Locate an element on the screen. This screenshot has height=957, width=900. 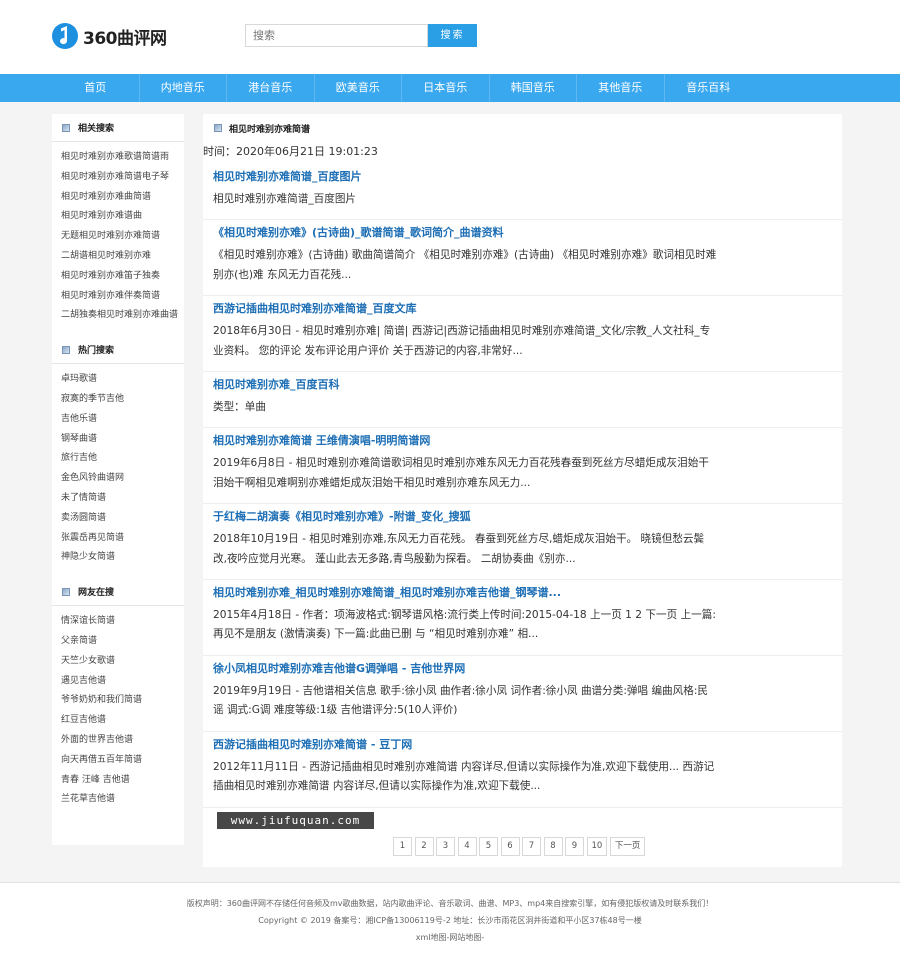
site-logo: 360曲评网 is located at coordinates (109, 36).